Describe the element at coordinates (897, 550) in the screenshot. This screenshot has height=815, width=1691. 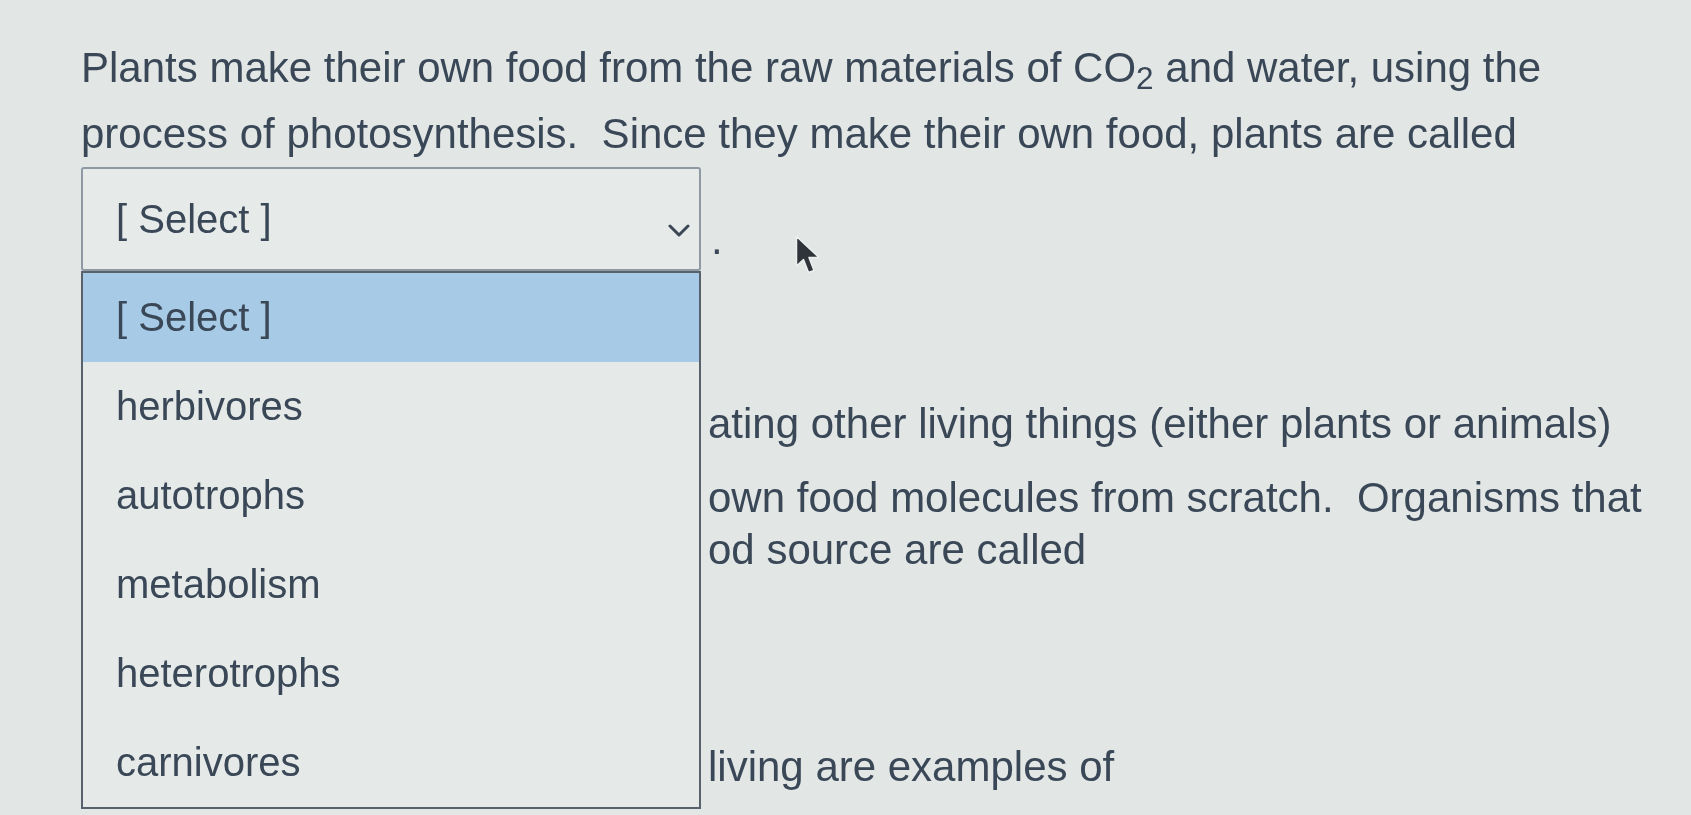
I see `paragraph-text-fragment: od source are called` at that location.